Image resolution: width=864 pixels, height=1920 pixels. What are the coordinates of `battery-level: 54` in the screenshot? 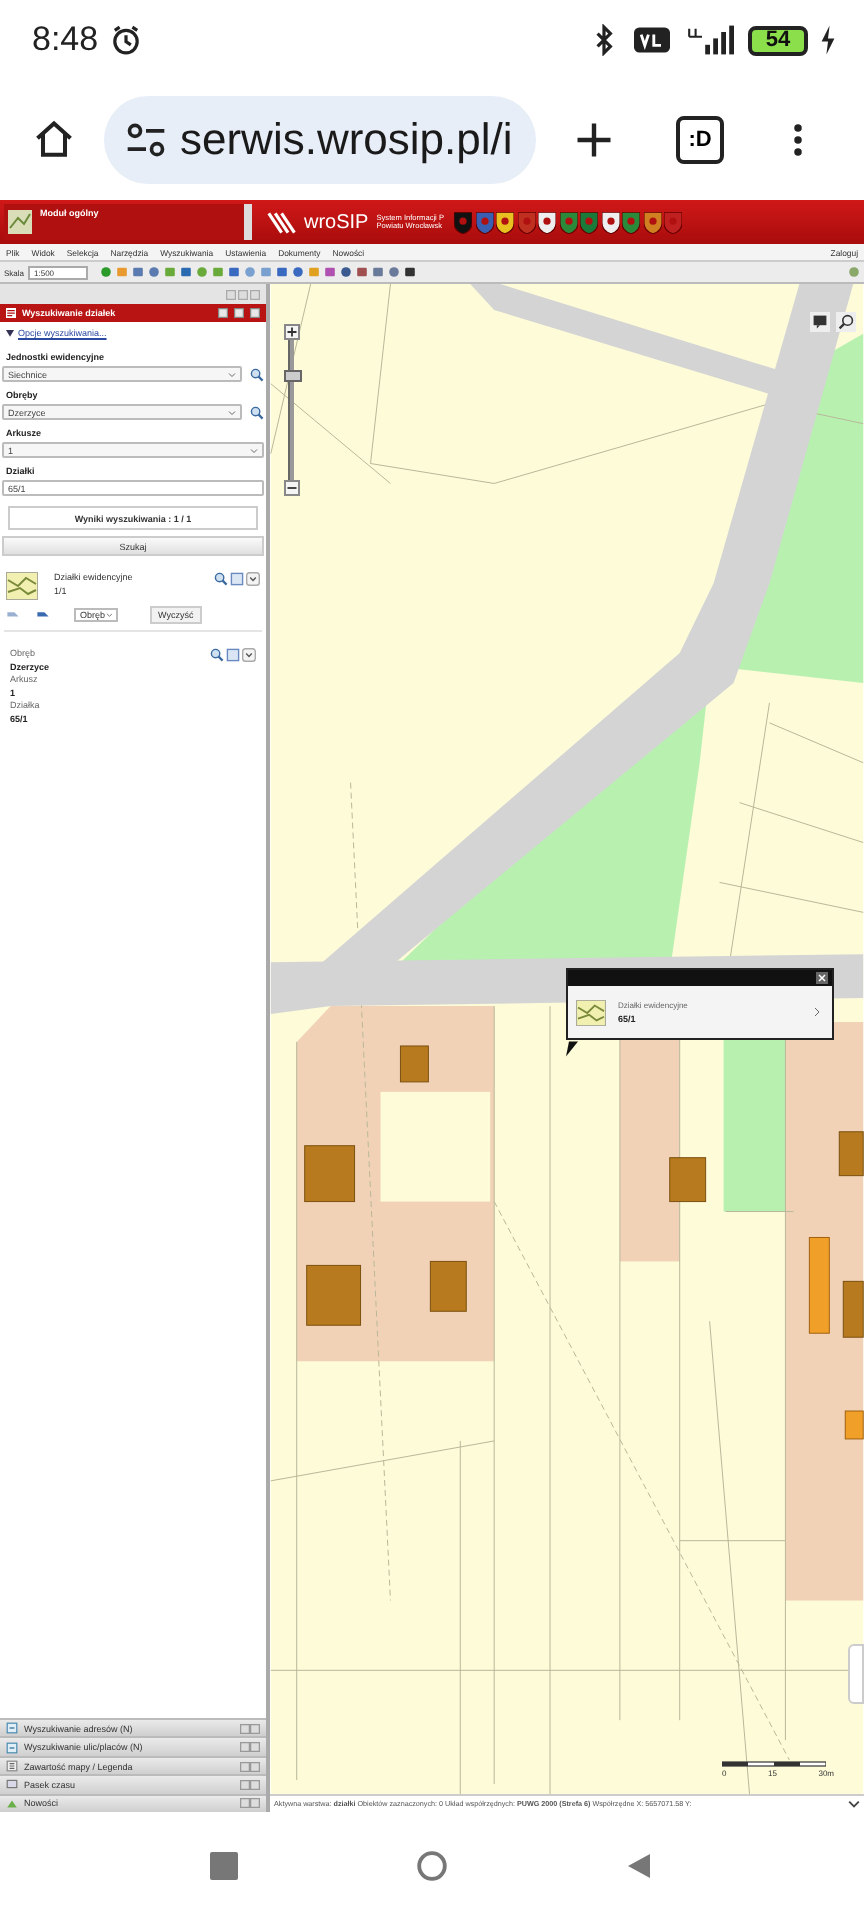 It's located at (778, 40).